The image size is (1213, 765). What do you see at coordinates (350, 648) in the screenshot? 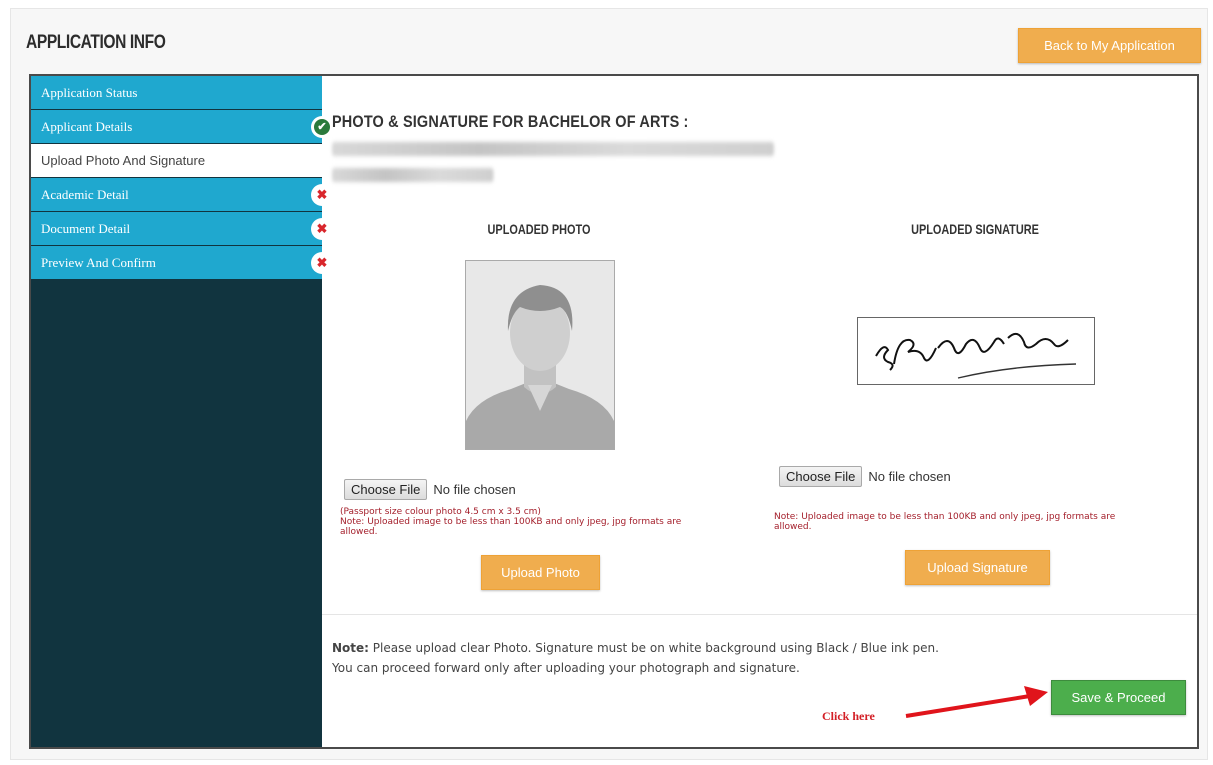
I see `note-label: Note:` at bounding box center [350, 648].